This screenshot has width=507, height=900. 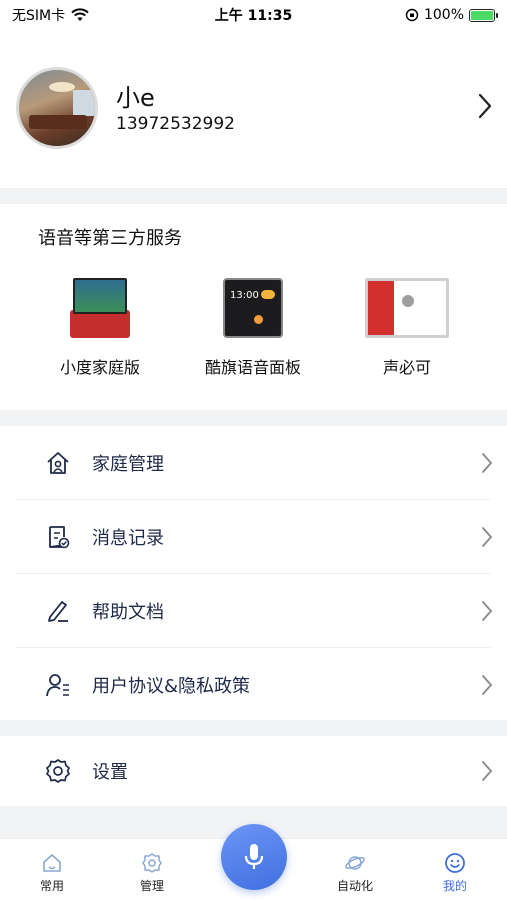 What do you see at coordinates (80, 14) in the screenshot?
I see `wifi-icon` at bounding box center [80, 14].